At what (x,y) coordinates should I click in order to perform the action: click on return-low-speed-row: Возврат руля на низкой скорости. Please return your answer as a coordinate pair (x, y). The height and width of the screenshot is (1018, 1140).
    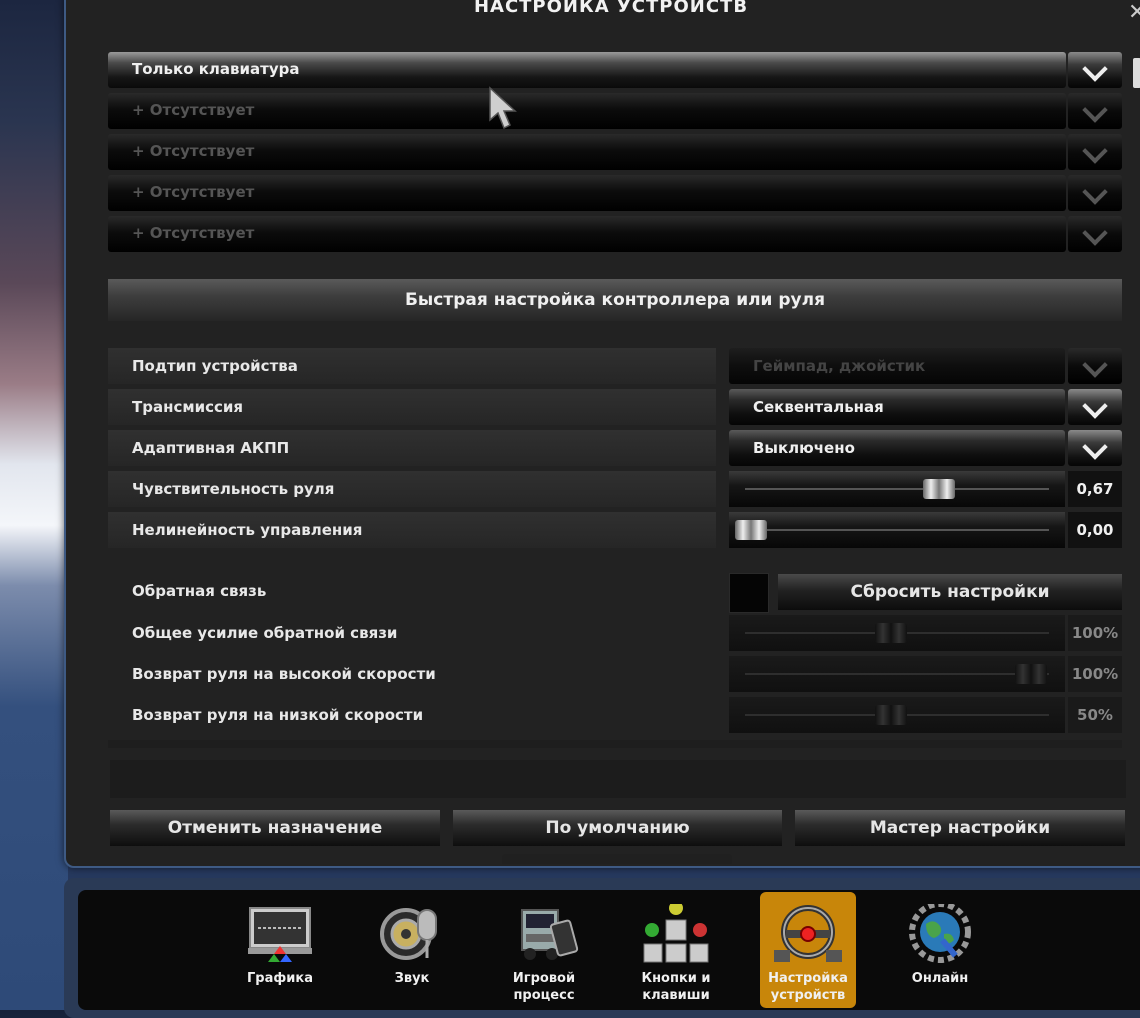
    Looking at the image, I should click on (412, 715).